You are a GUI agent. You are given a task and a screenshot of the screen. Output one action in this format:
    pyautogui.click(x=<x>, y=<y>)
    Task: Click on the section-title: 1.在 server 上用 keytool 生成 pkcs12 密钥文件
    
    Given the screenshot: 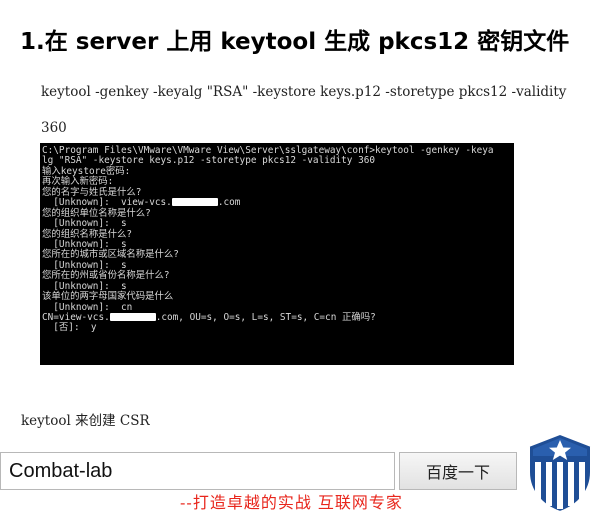 What is the action you would take?
    pyautogui.click(x=295, y=42)
    